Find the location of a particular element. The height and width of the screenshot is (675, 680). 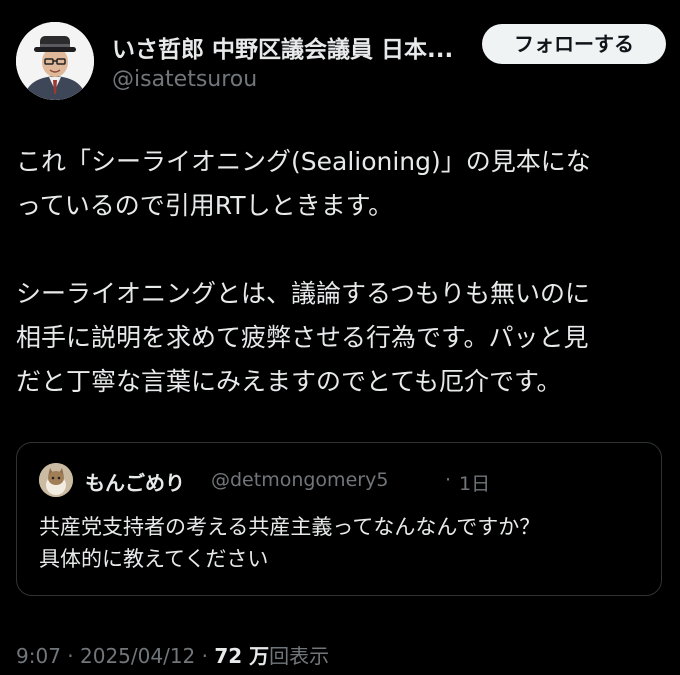

author-avatar is located at coordinates (55, 61).